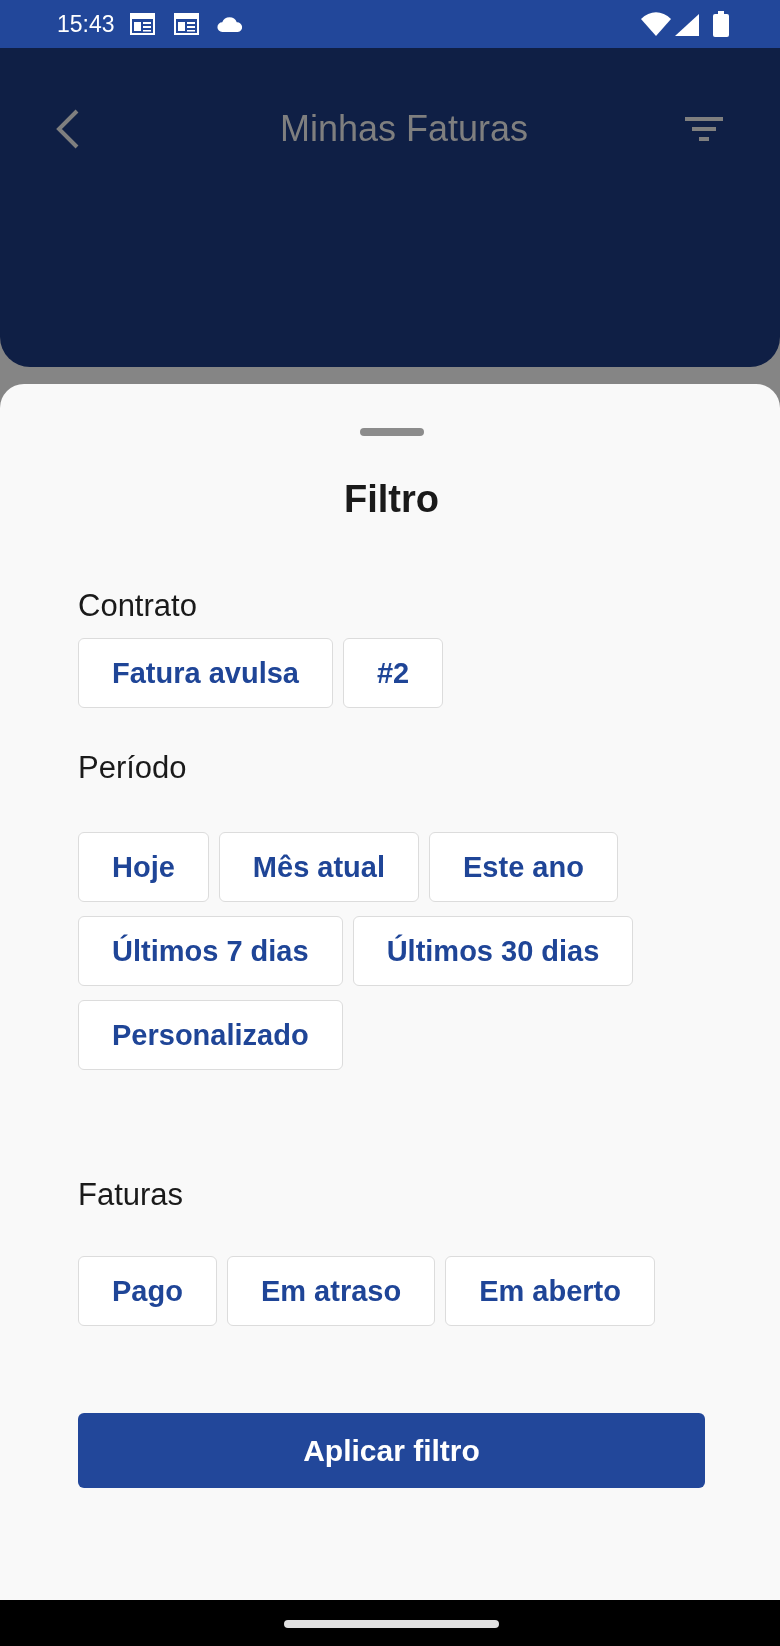  Describe the element at coordinates (721, 24) in the screenshot. I see `battery-icon` at that location.